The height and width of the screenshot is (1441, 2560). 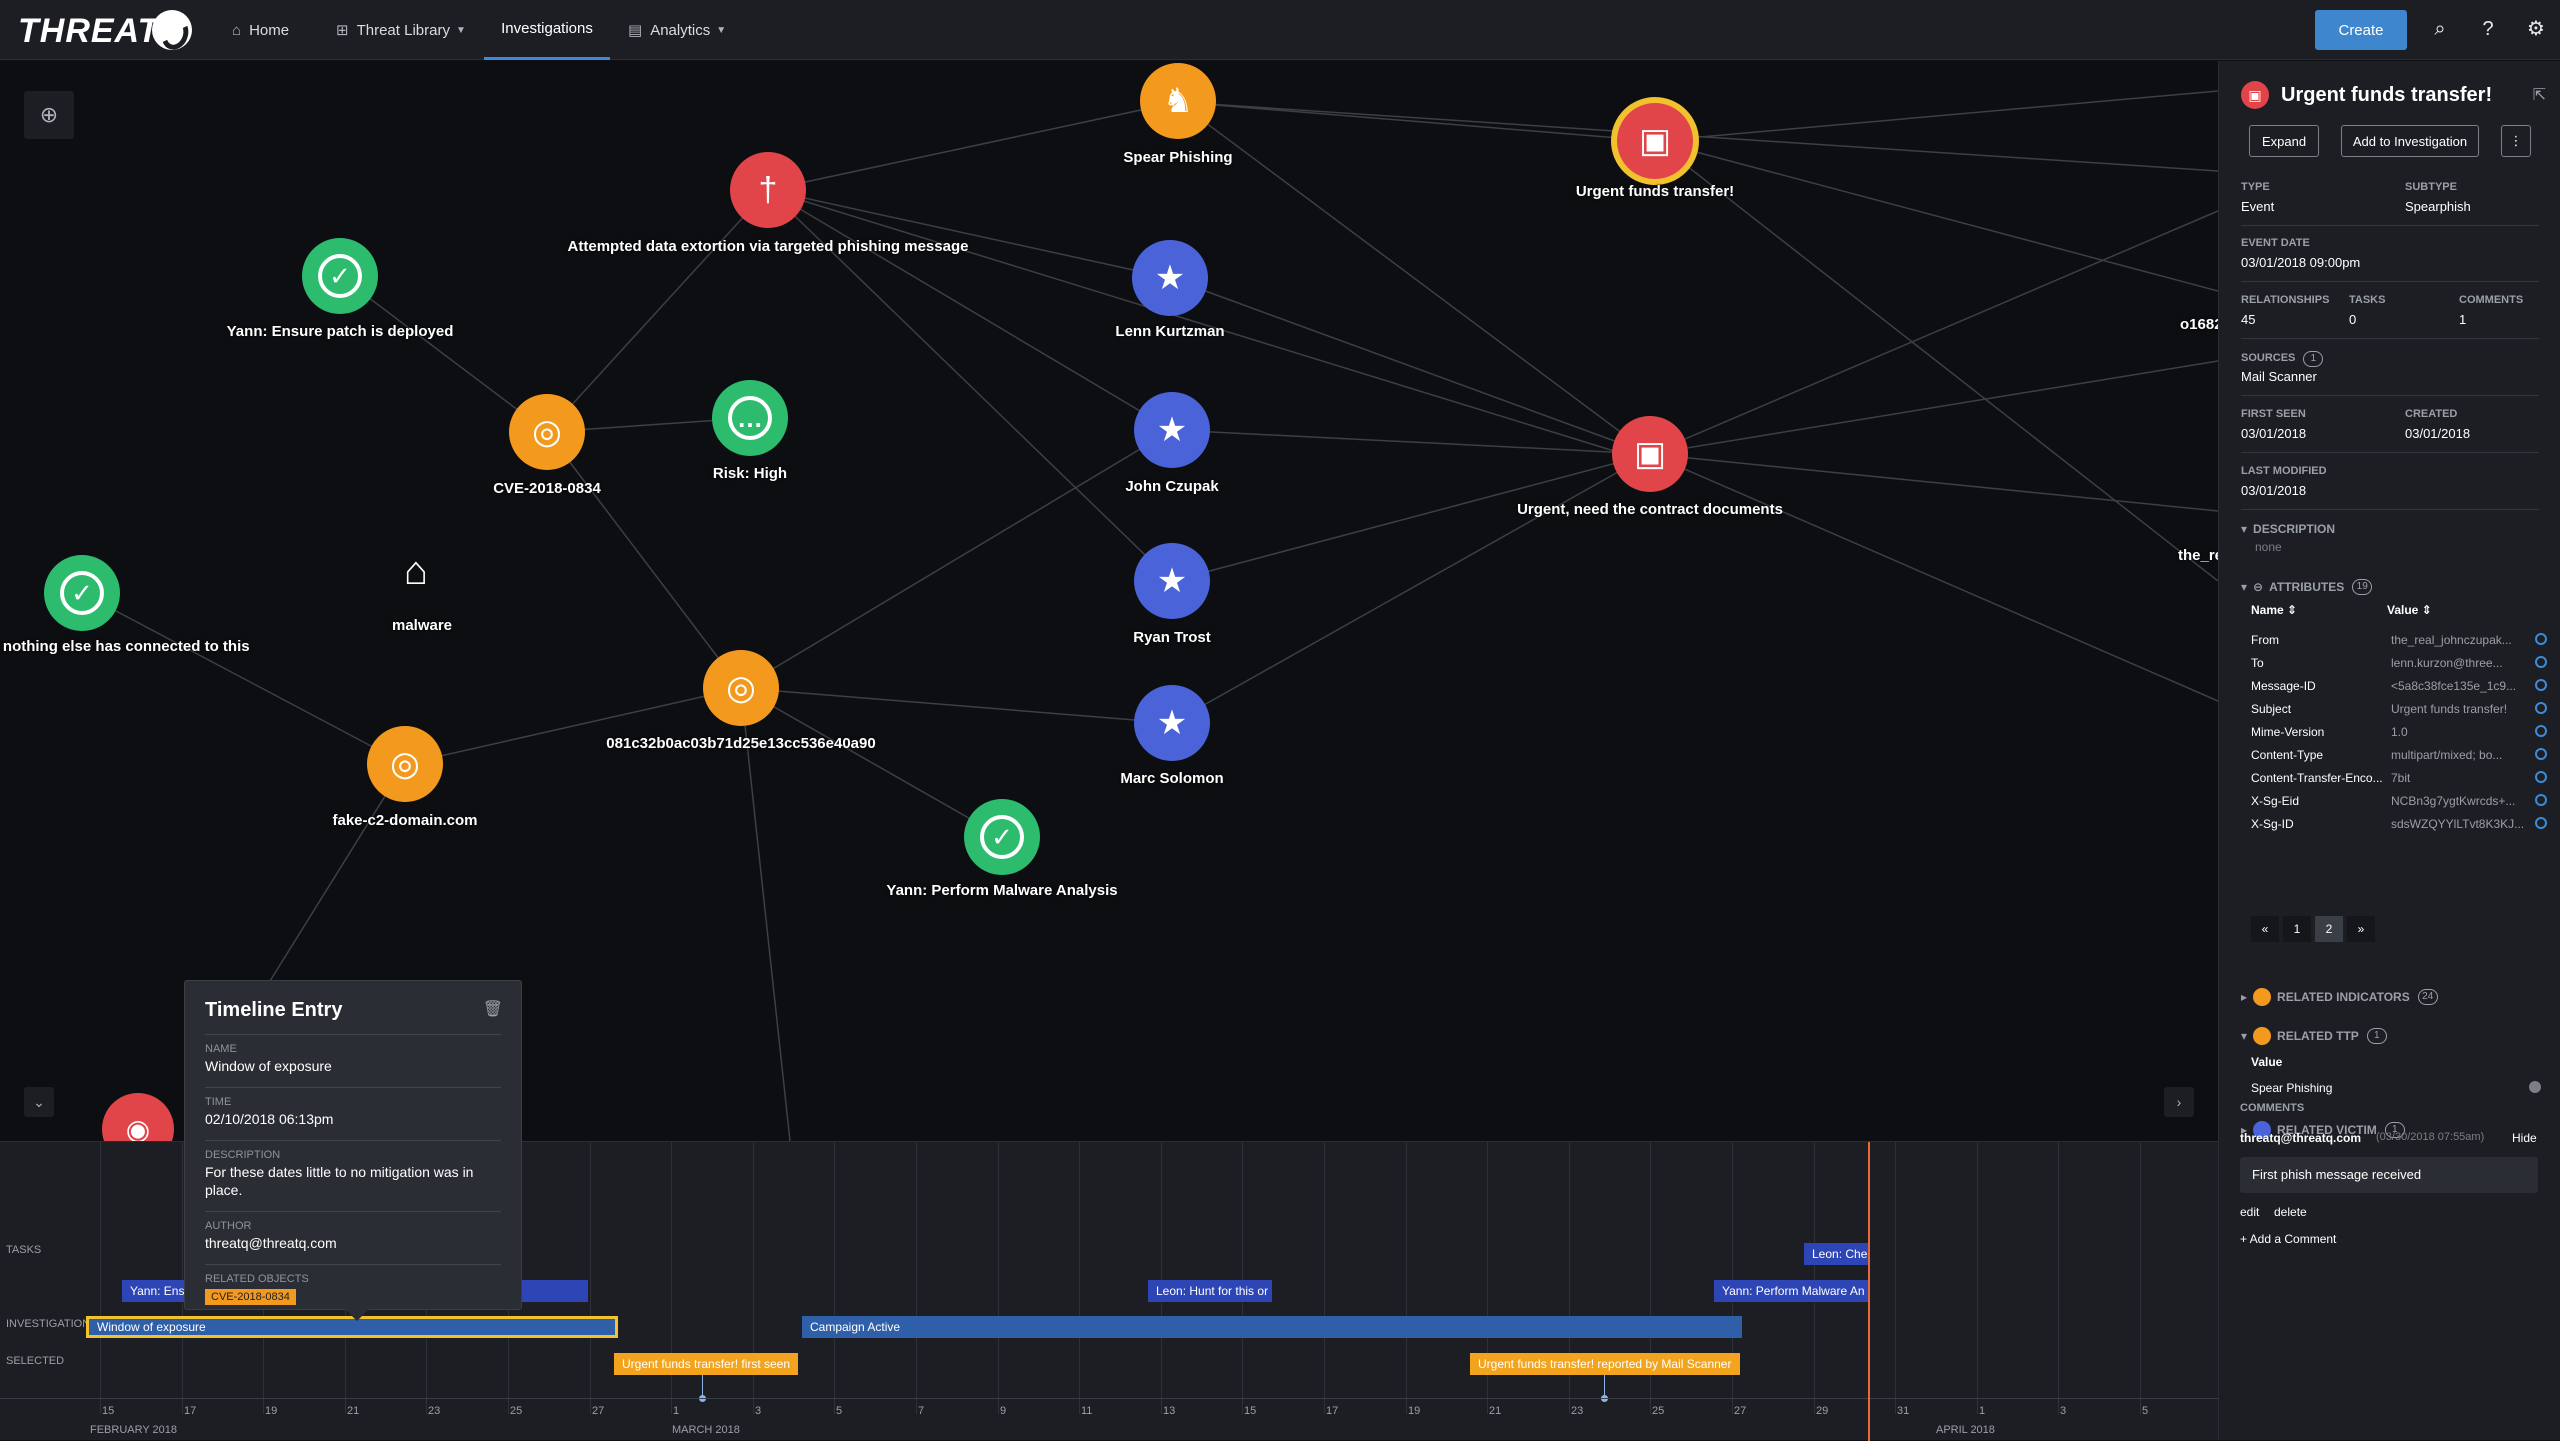 I want to click on sources-value: Mail Scanner, so click(x=2279, y=376).